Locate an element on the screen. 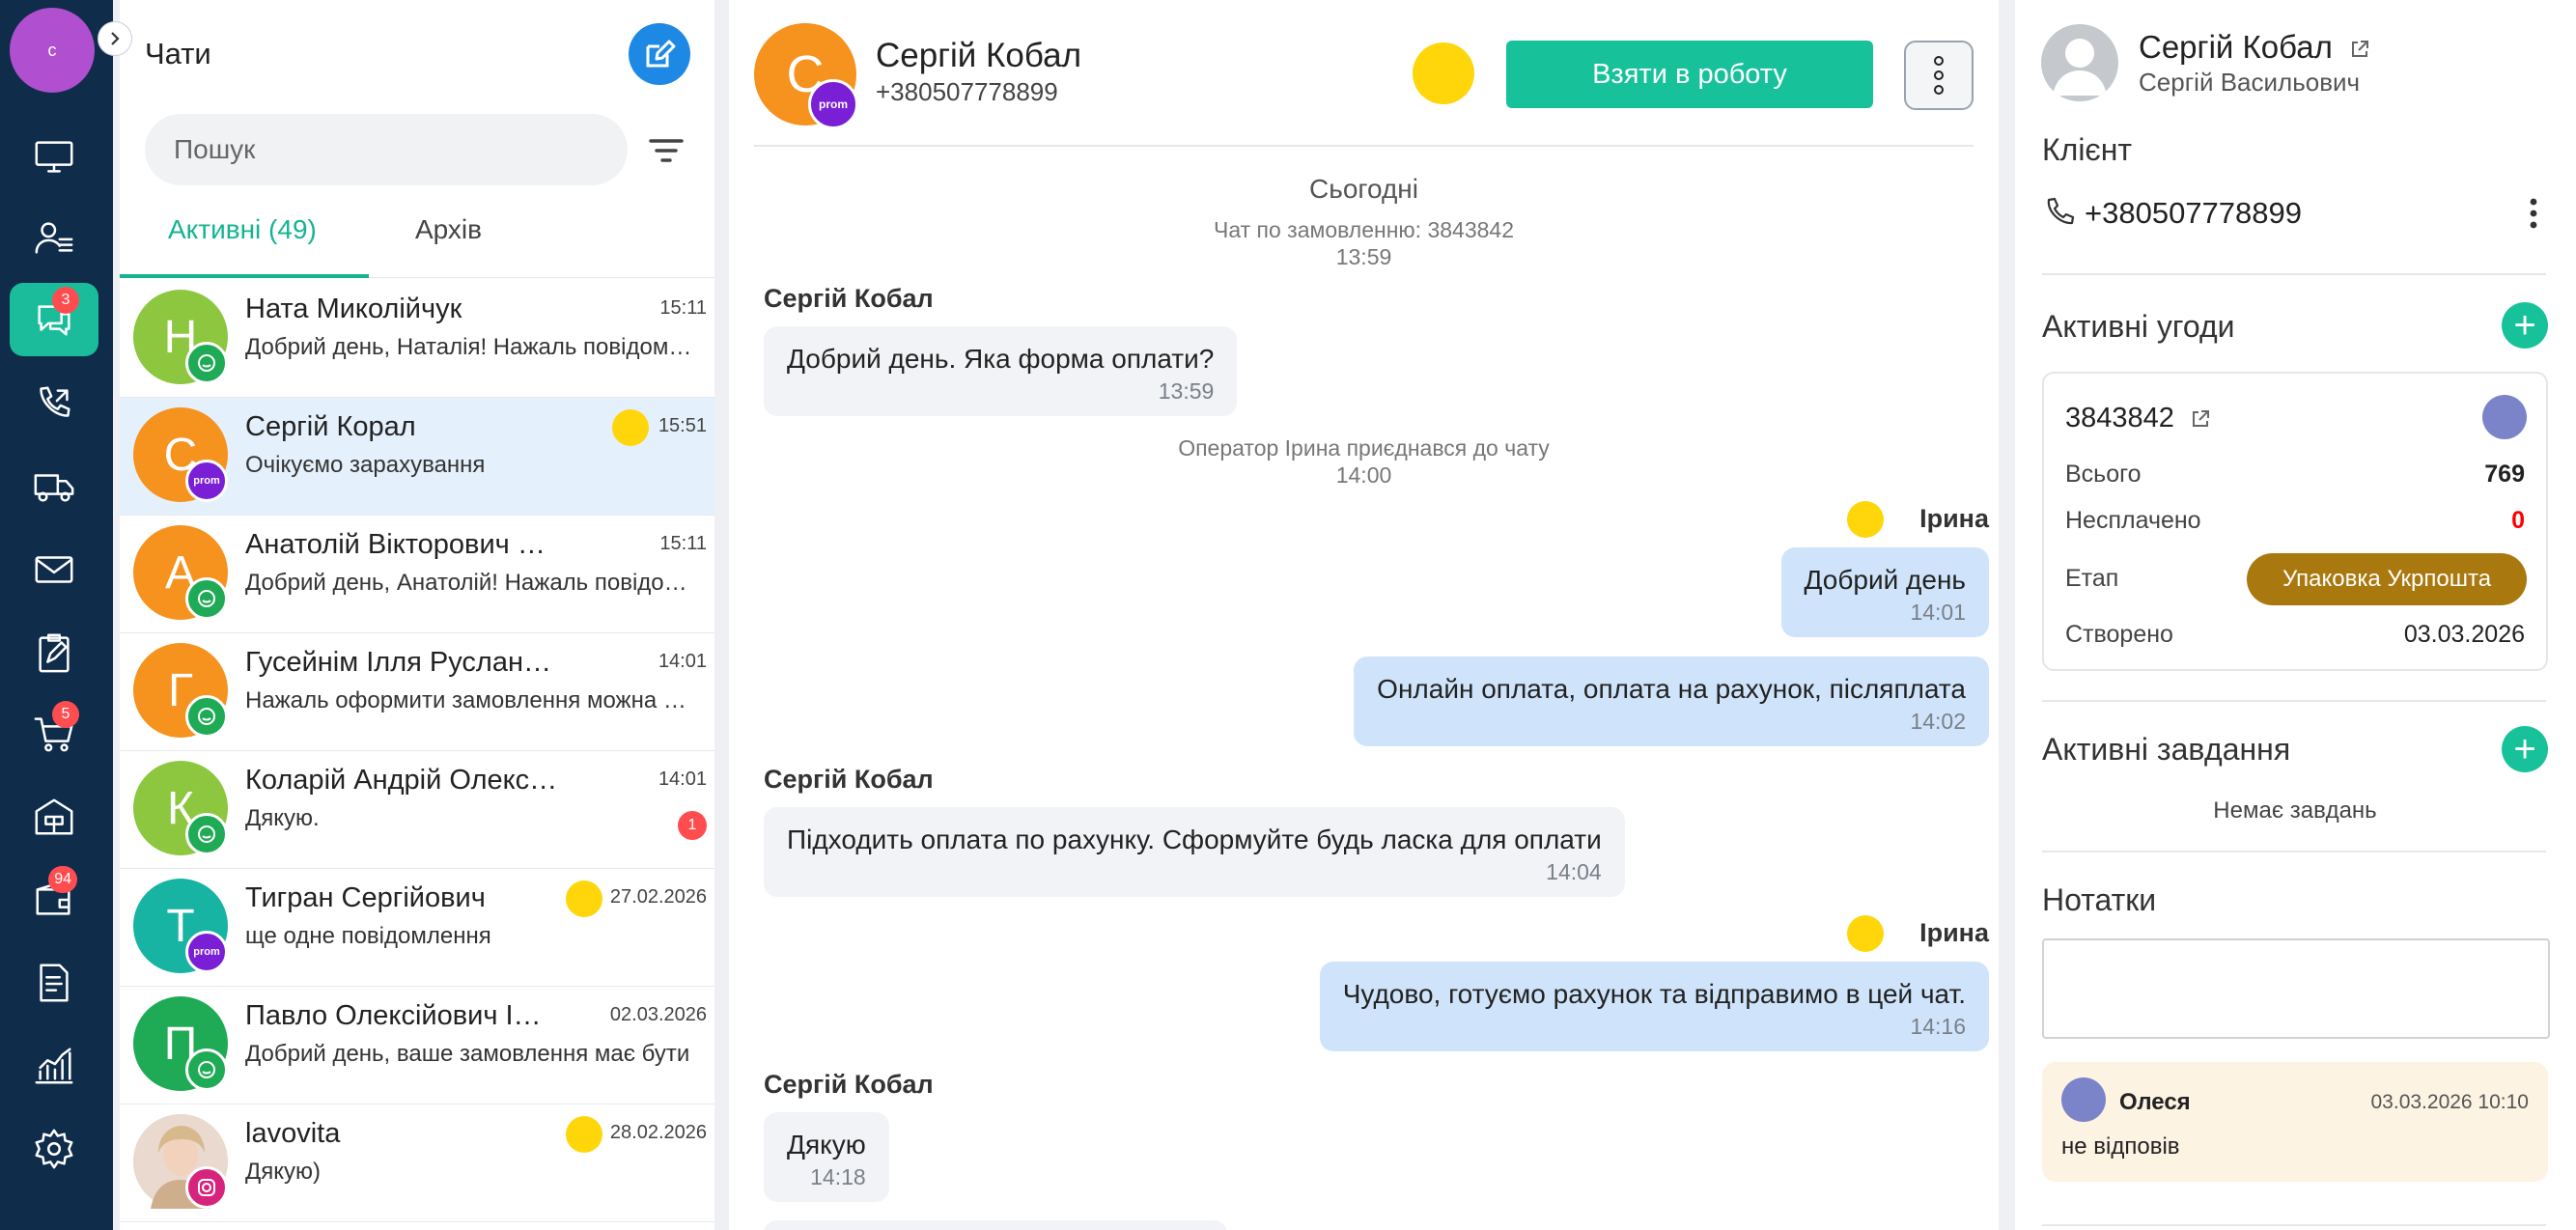 The height and width of the screenshot is (1230, 2576). mail-icon is located at coordinates (54, 570).